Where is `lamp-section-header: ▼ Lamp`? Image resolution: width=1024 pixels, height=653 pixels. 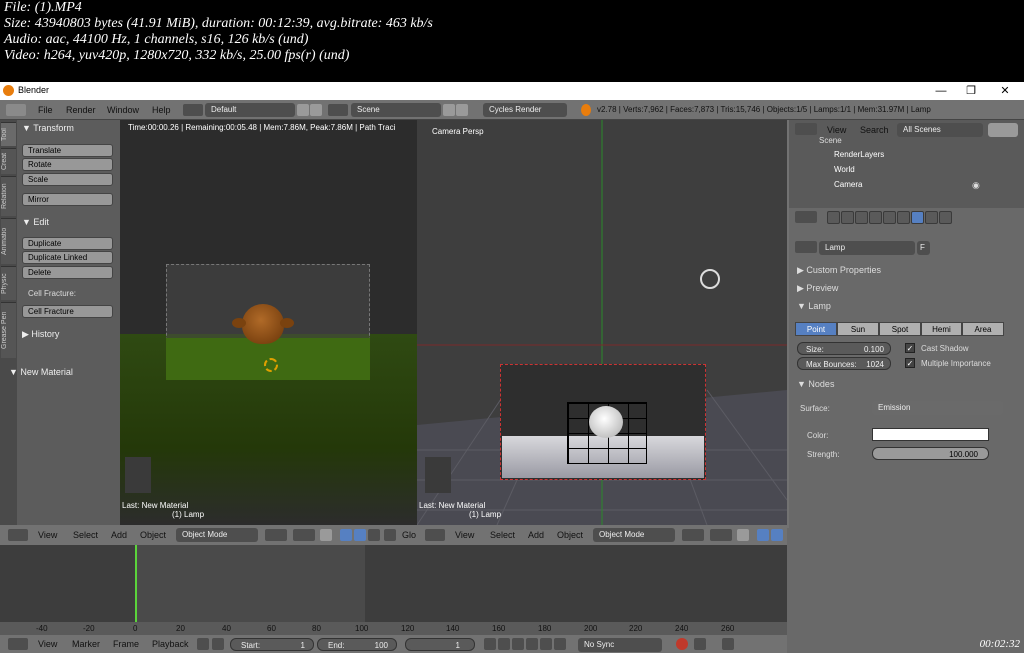 lamp-section-header: ▼ Lamp is located at coordinates (814, 306).